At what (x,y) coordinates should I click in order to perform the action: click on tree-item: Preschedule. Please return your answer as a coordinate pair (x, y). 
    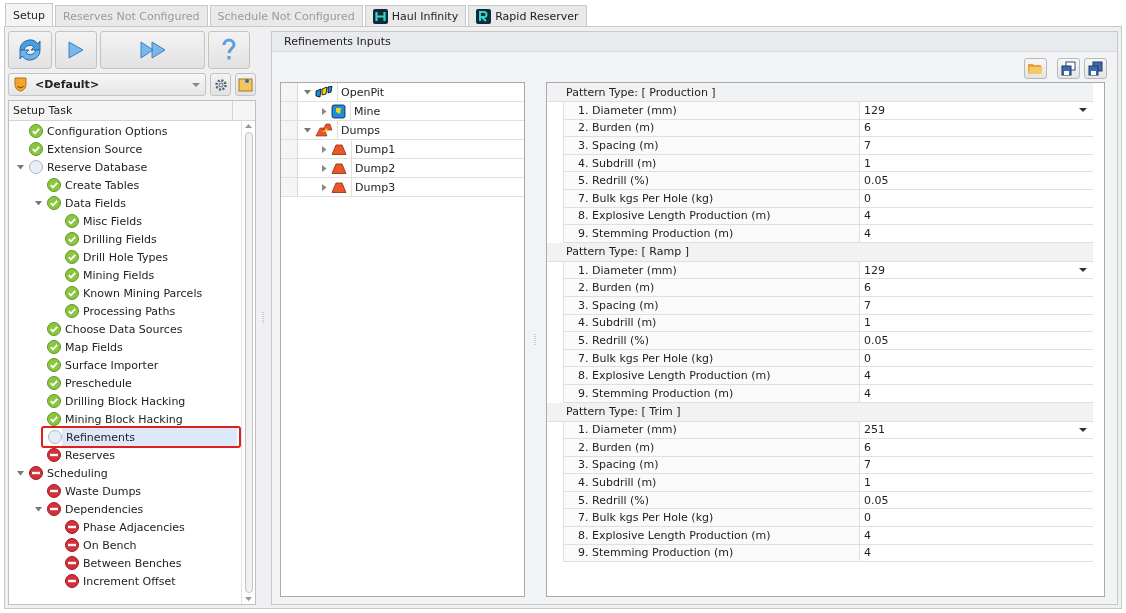
    Looking at the image, I should click on (150, 383).